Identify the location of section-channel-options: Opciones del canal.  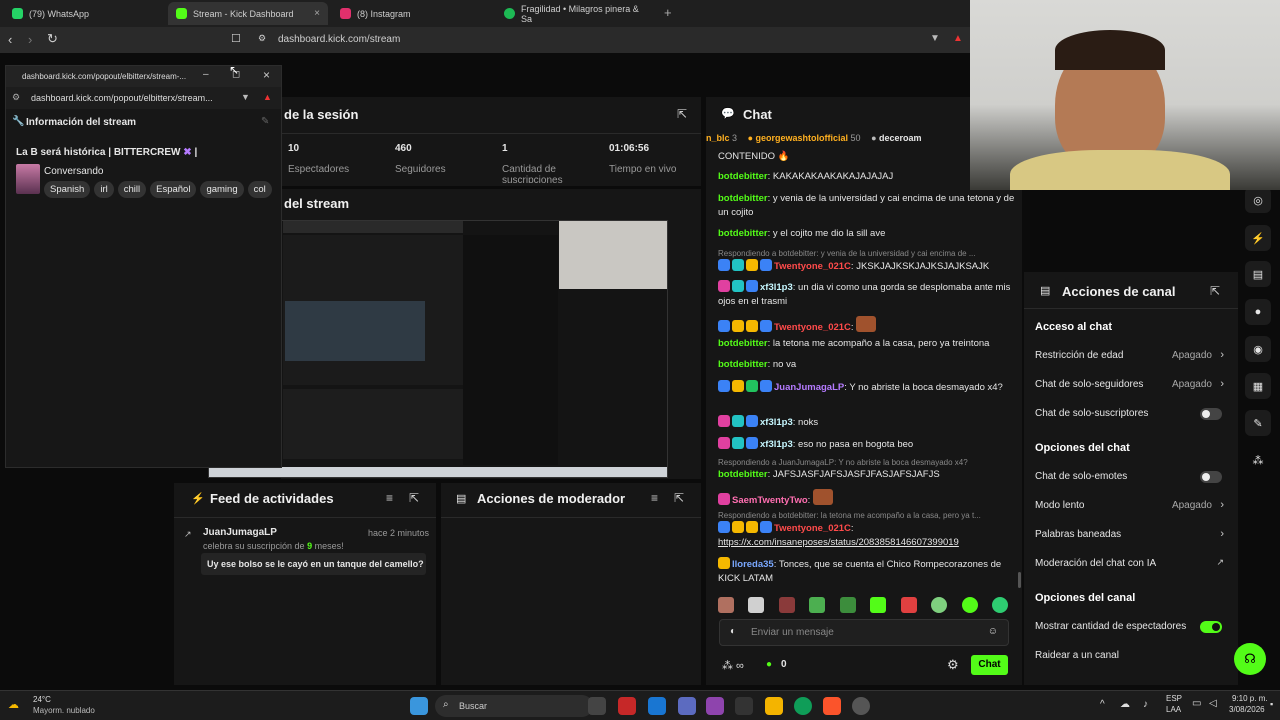
(1085, 598).